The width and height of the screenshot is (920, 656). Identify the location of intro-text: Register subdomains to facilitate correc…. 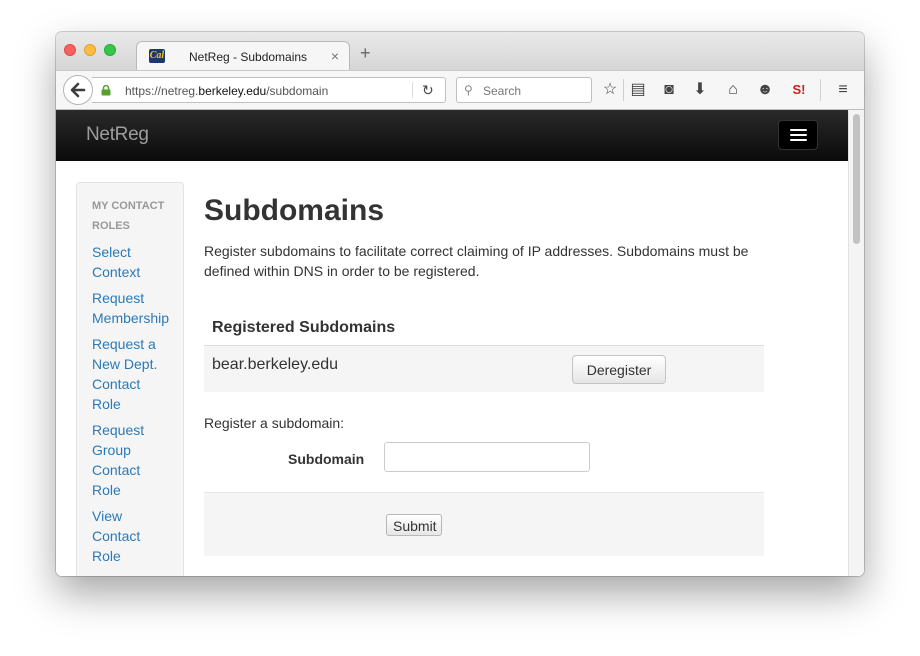
(476, 261).